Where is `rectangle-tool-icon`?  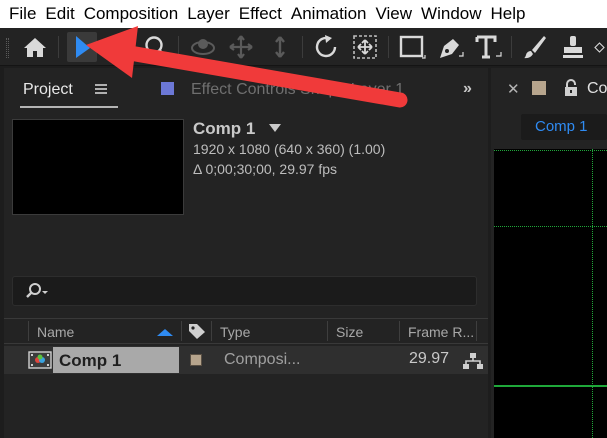
rectangle-tool-icon is located at coordinates (412, 47).